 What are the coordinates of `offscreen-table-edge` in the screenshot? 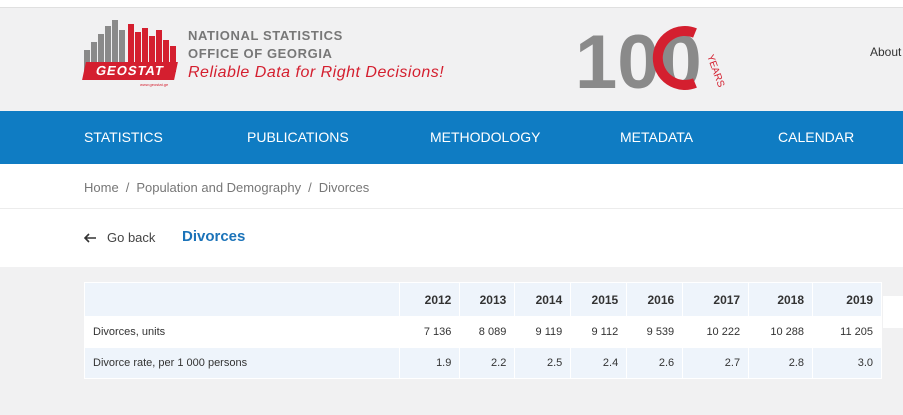 It's located at (893, 312).